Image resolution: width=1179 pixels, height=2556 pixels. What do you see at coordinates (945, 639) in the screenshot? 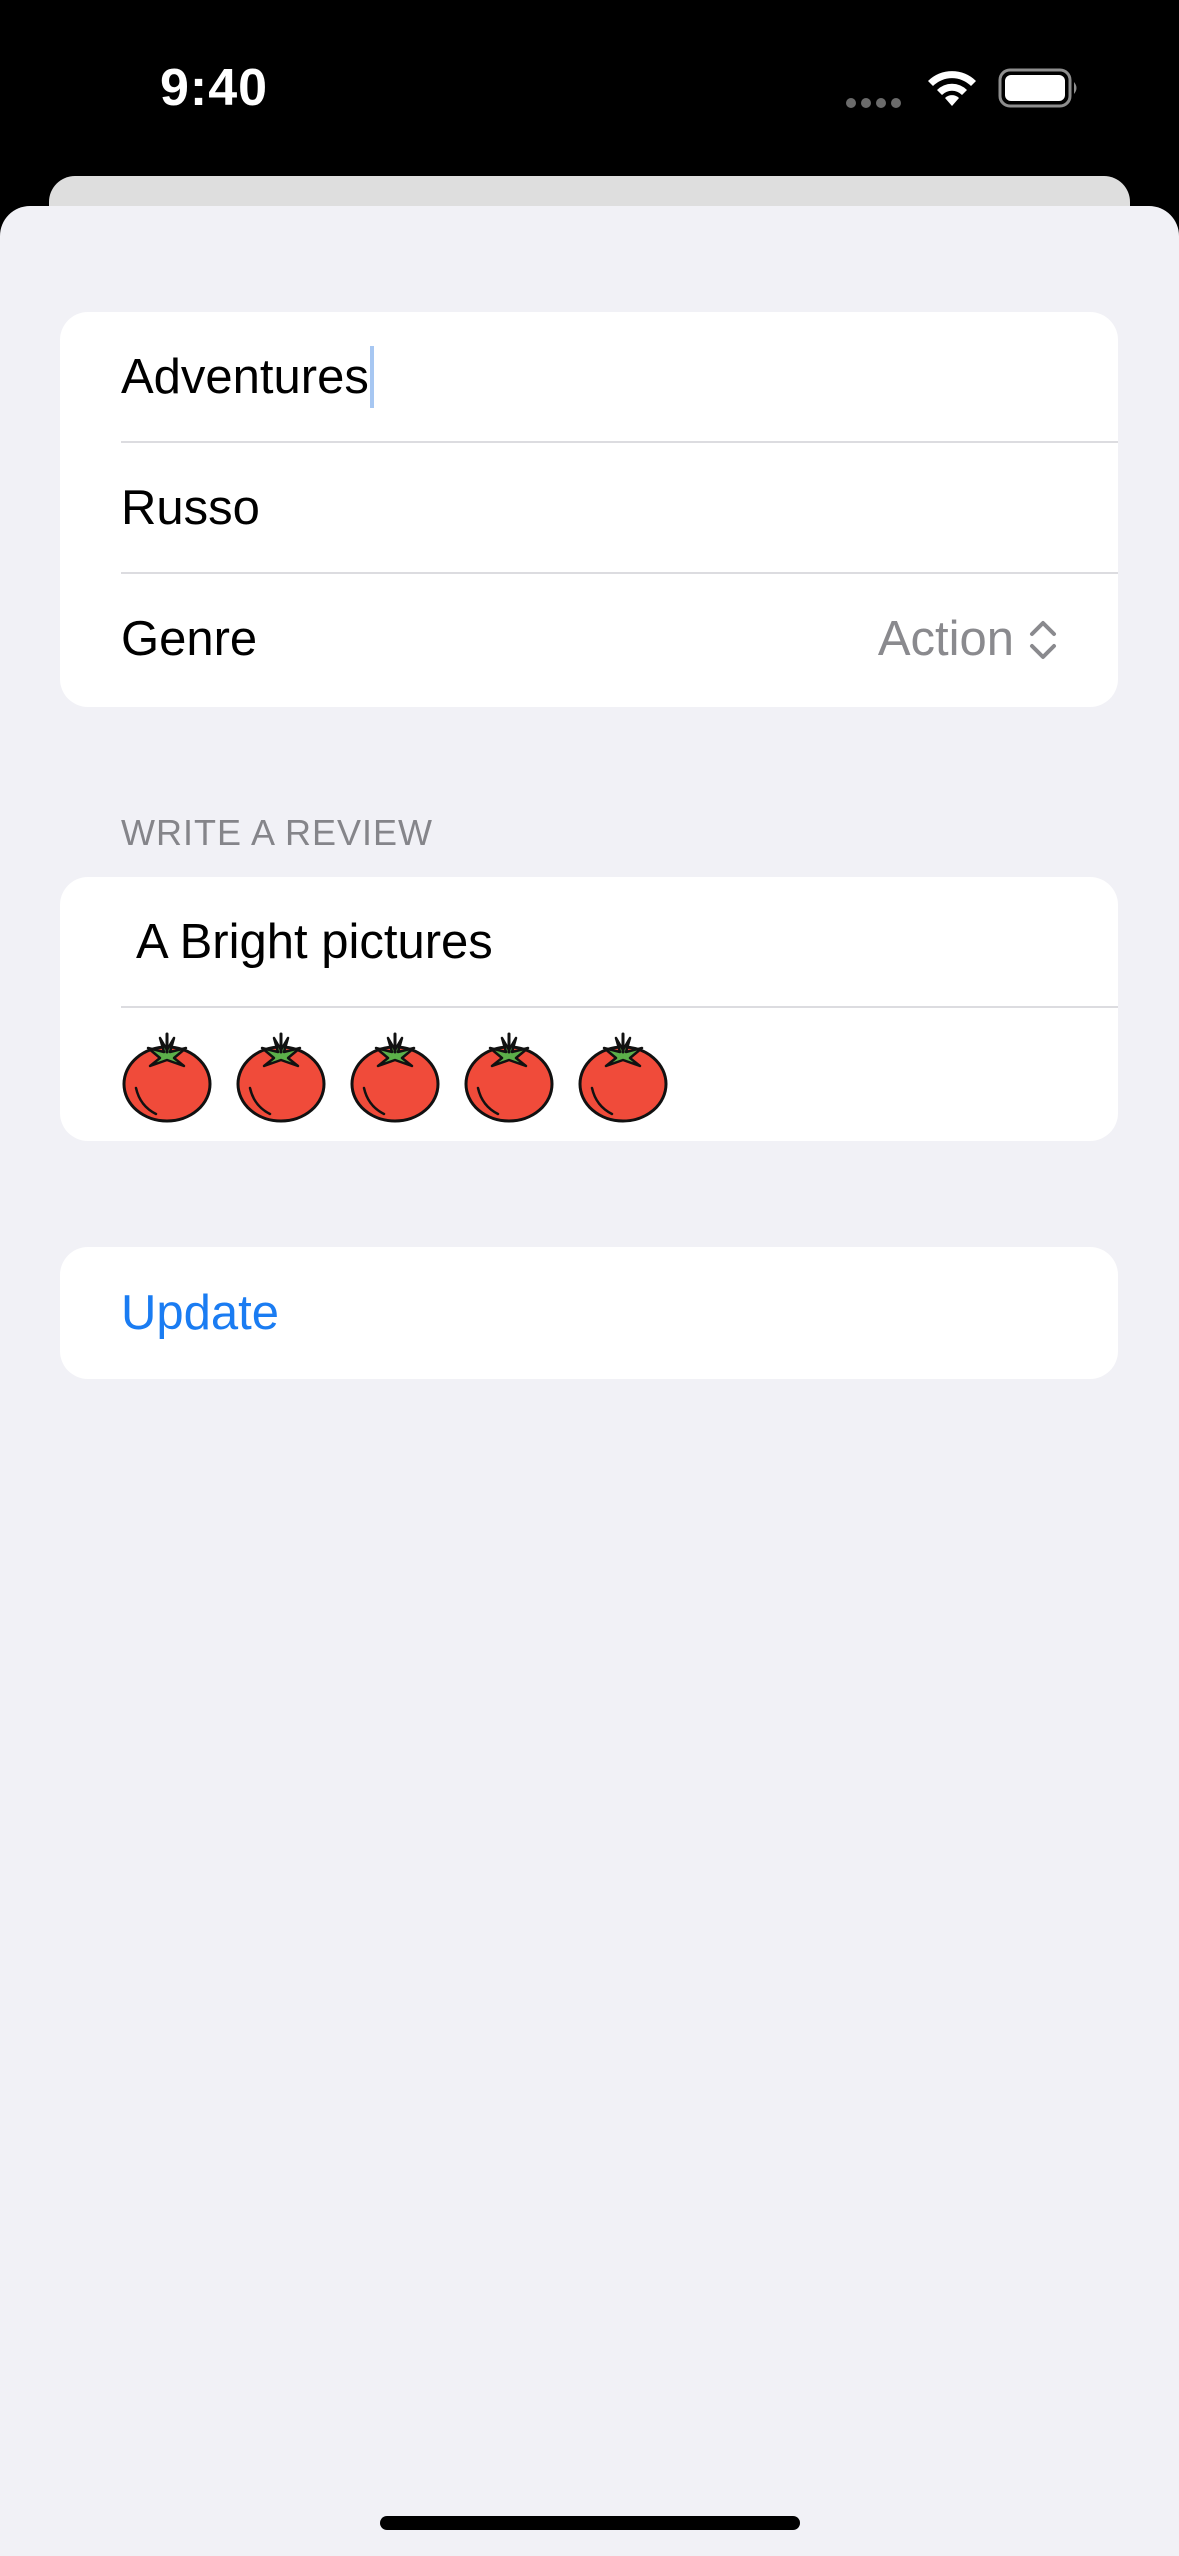
I see `genre-selected-value: Action` at bounding box center [945, 639].